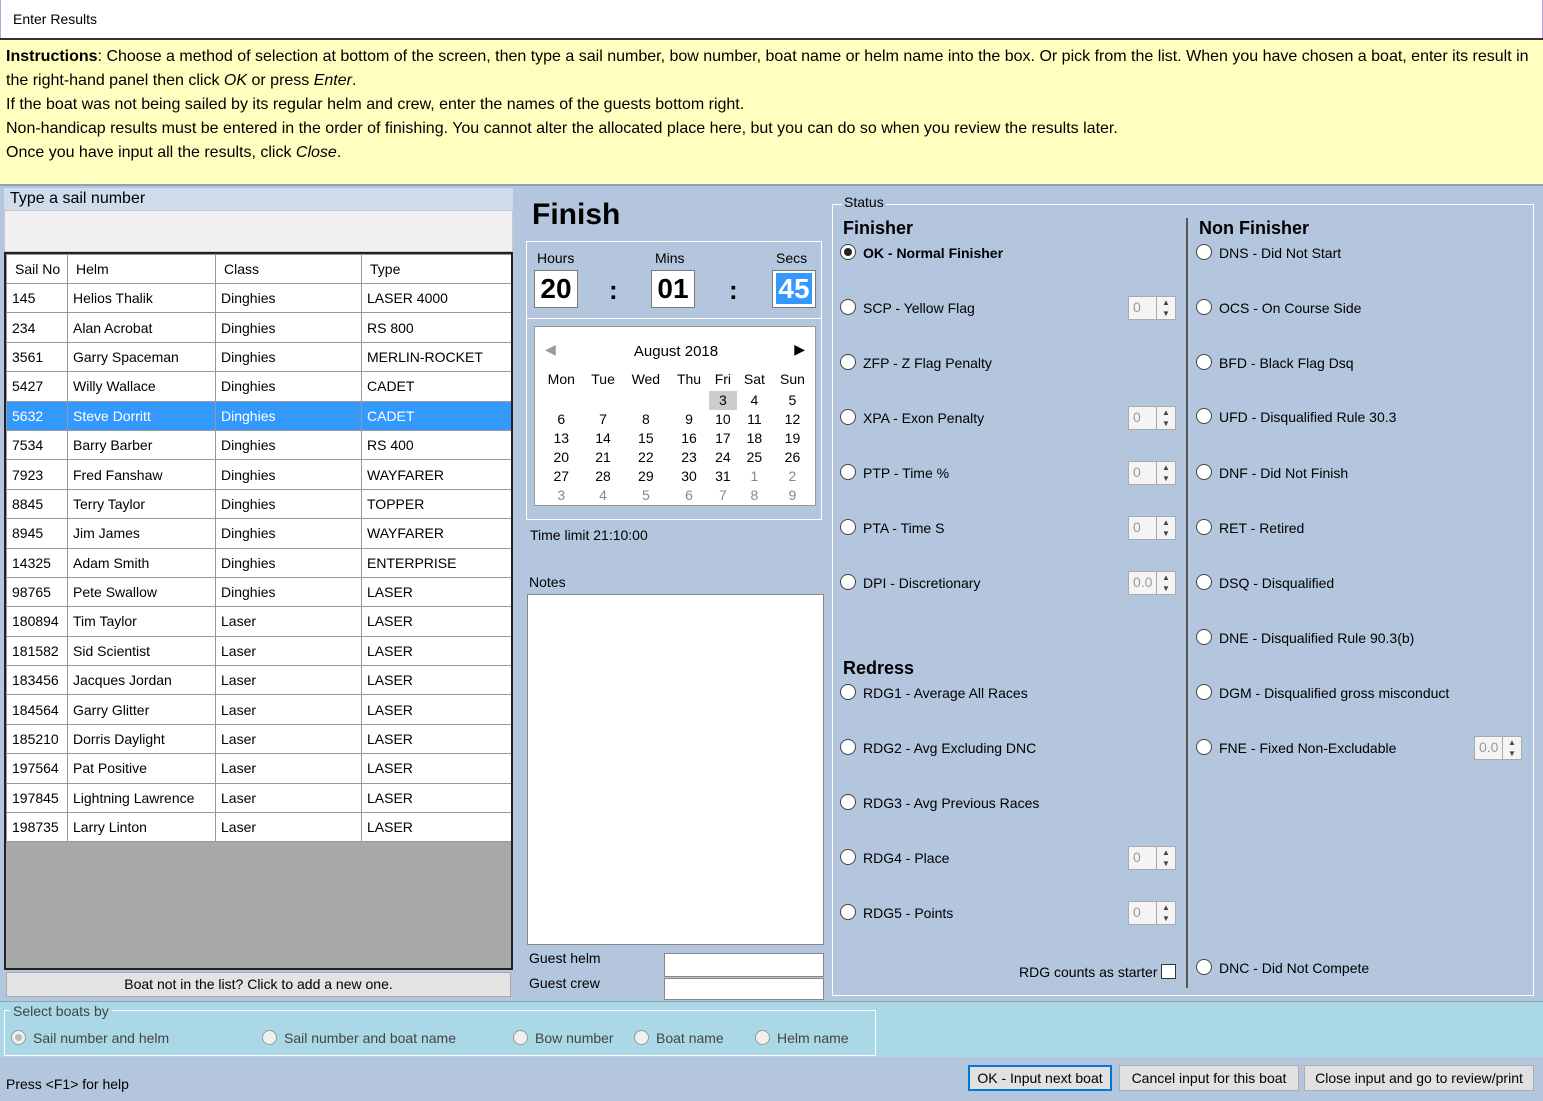 The height and width of the screenshot is (1101, 1543). I want to click on calendar-day: 28, so click(603, 476).